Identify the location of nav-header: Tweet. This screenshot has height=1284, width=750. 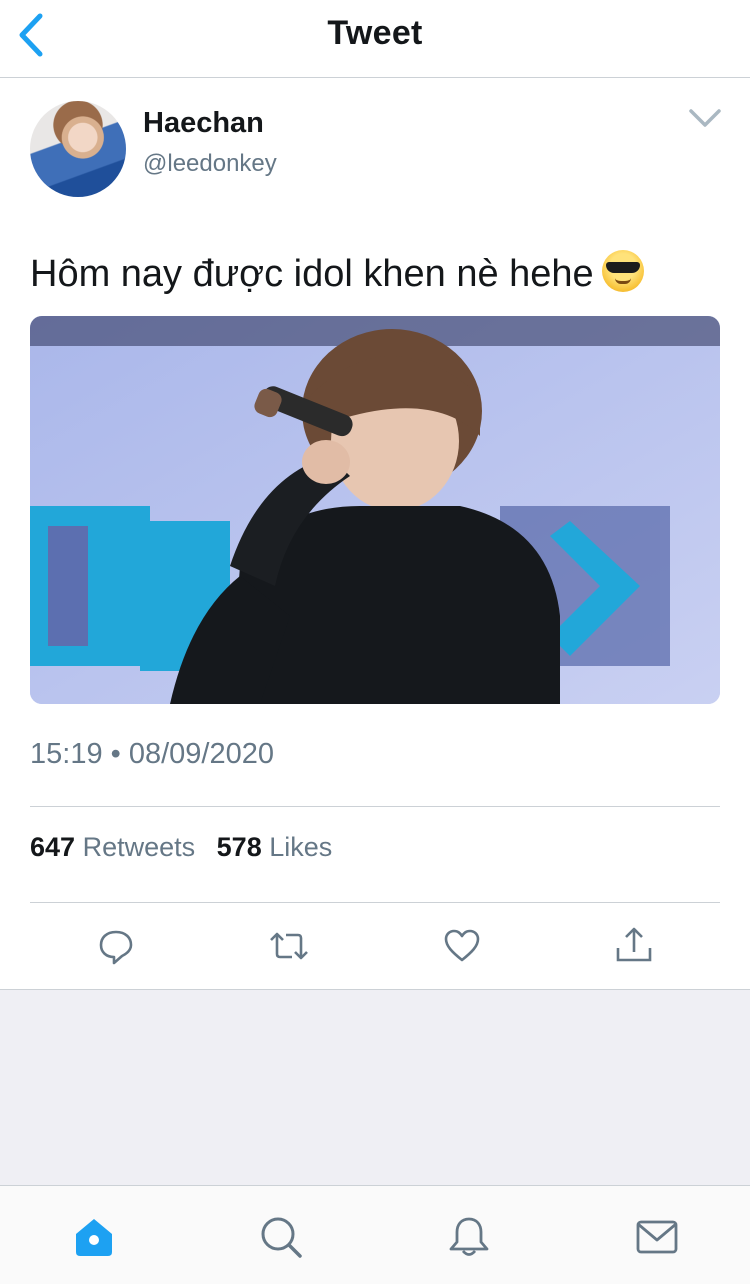
(375, 39).